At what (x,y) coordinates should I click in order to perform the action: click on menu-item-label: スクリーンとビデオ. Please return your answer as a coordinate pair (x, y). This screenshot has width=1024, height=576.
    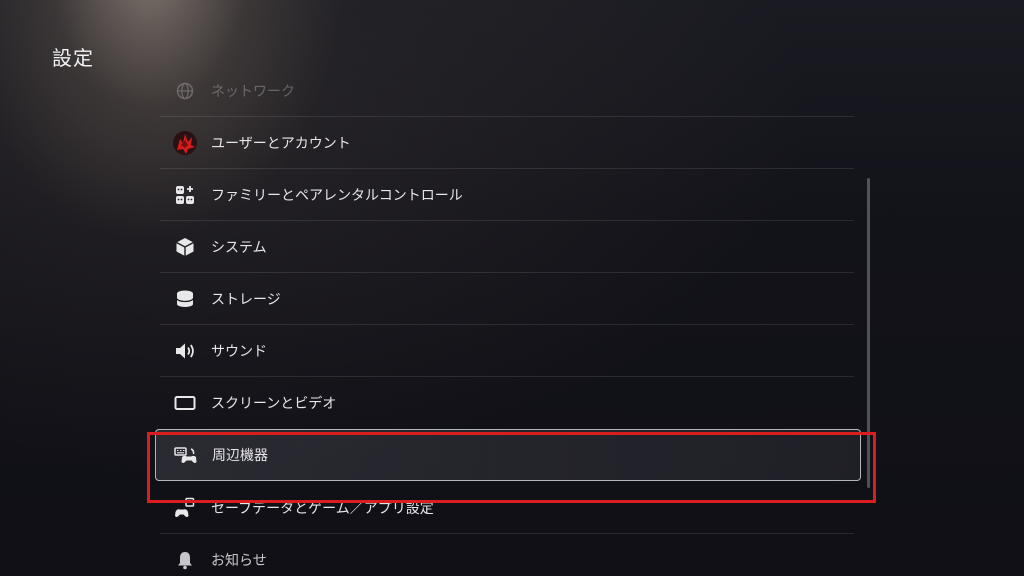
    Looking at the image, I should click on (274, 404).